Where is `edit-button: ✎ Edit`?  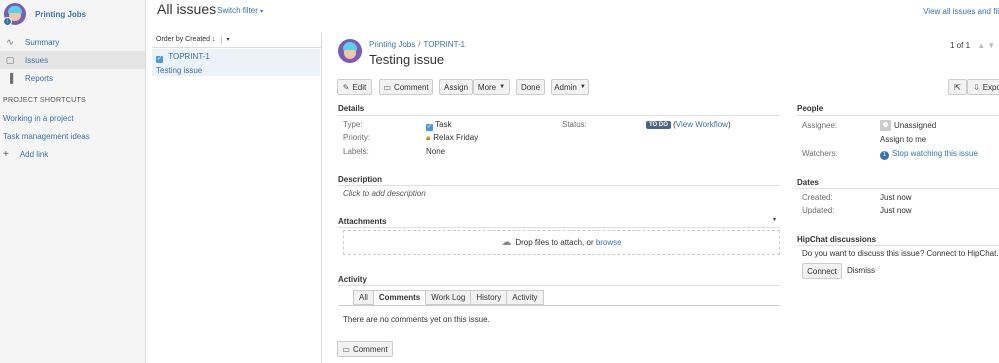 edit-button: ✎ Edit is located at coordinates (354, 87).